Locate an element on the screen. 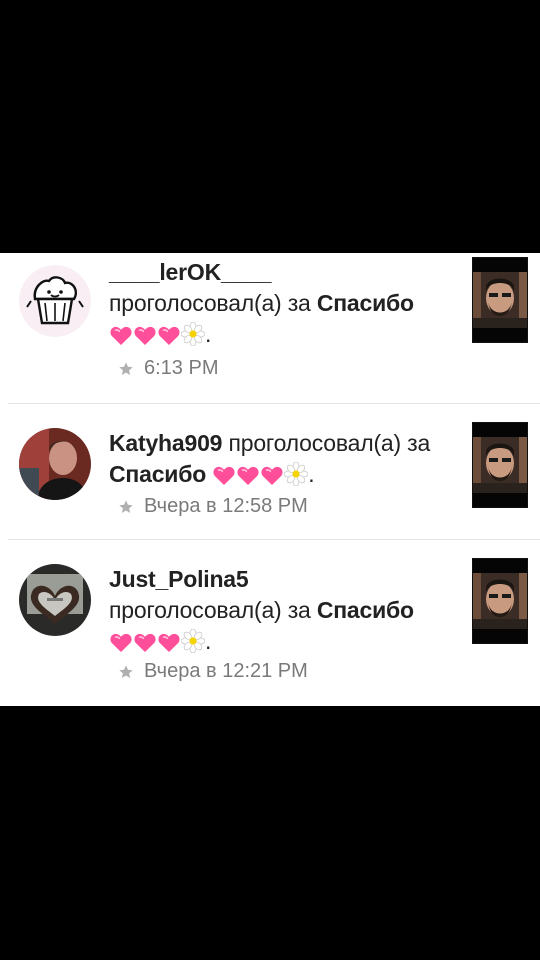 The width and height of the screenshot is (540, 960). username: ____lerOK____ is located at coordinates (190, 272).